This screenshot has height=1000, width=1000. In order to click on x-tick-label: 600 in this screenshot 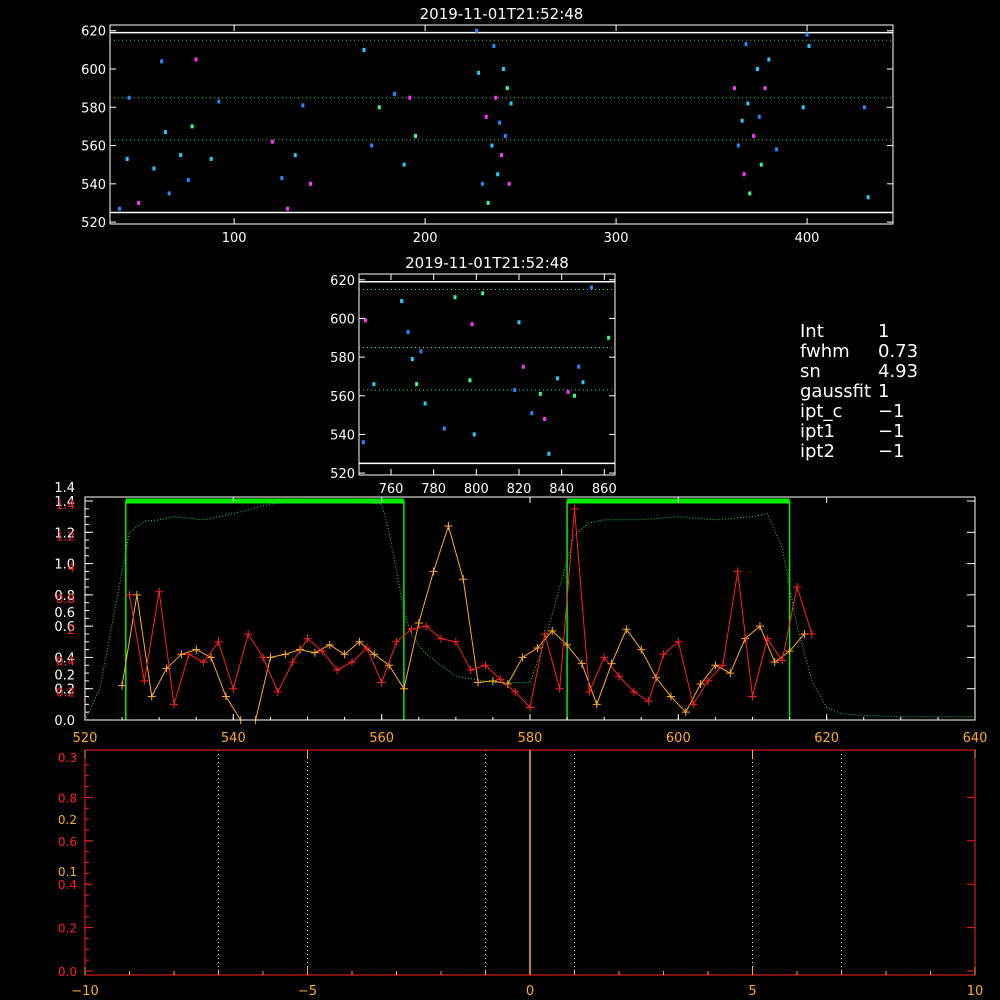, I will do `click(678, 738)`.